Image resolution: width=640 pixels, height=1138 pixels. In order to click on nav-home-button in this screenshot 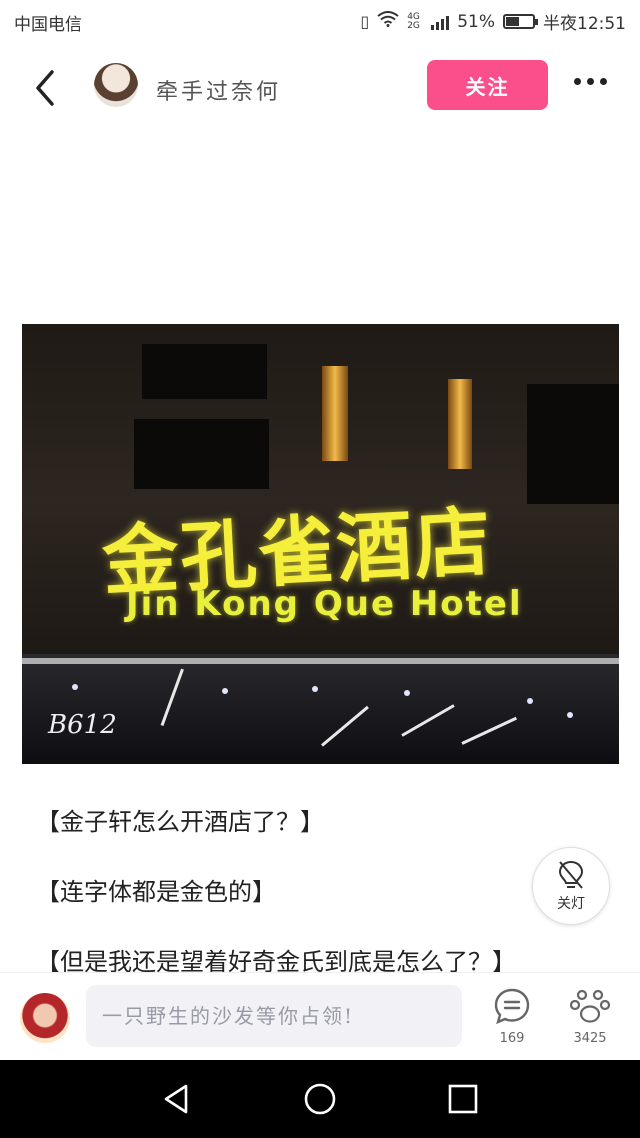, I will do `click(320, 1099)`.